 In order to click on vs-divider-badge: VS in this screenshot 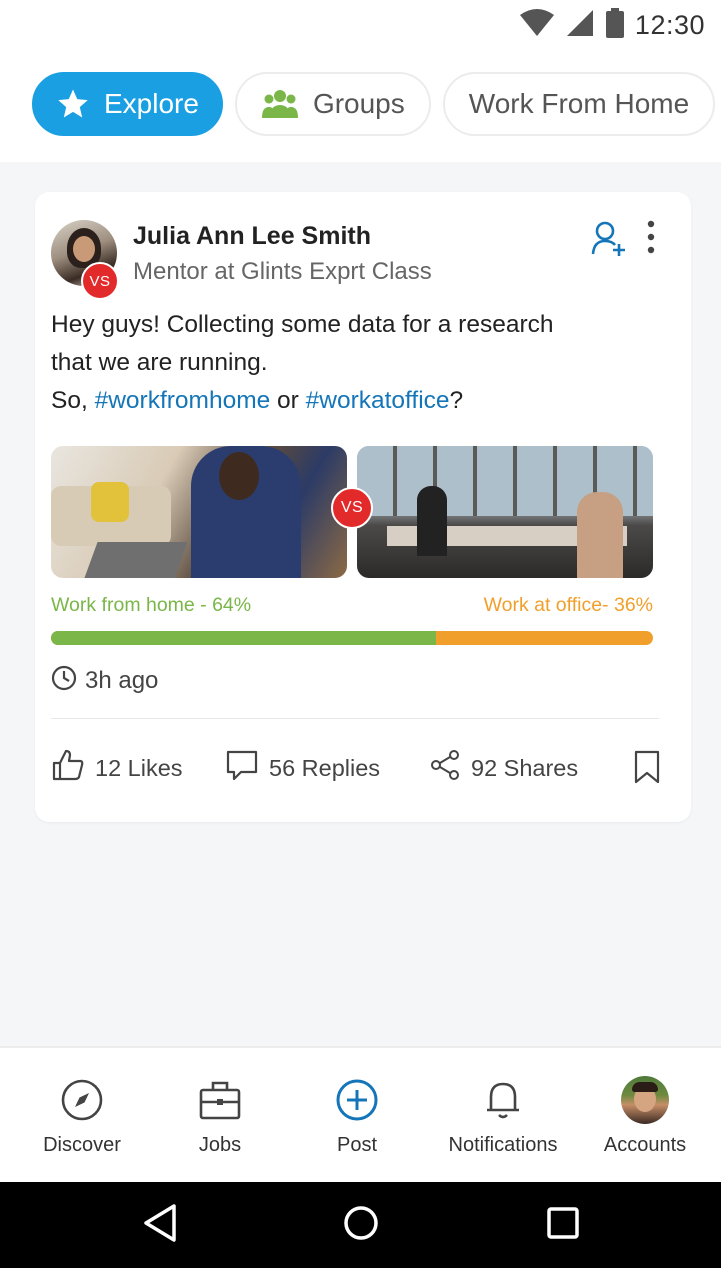, I will do `click(352, 508)`.